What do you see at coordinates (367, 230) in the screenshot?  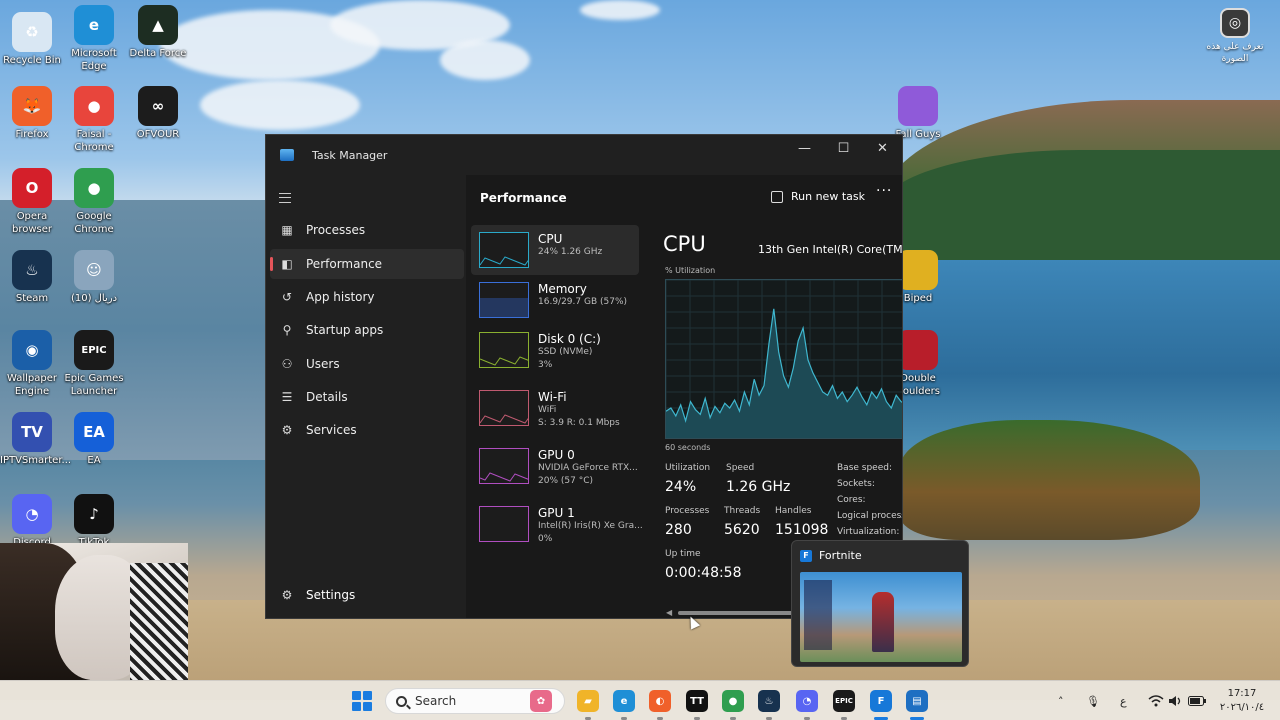 I see `sidebar-item-processes: ▦ Processes` at bounding box center [367, 230].